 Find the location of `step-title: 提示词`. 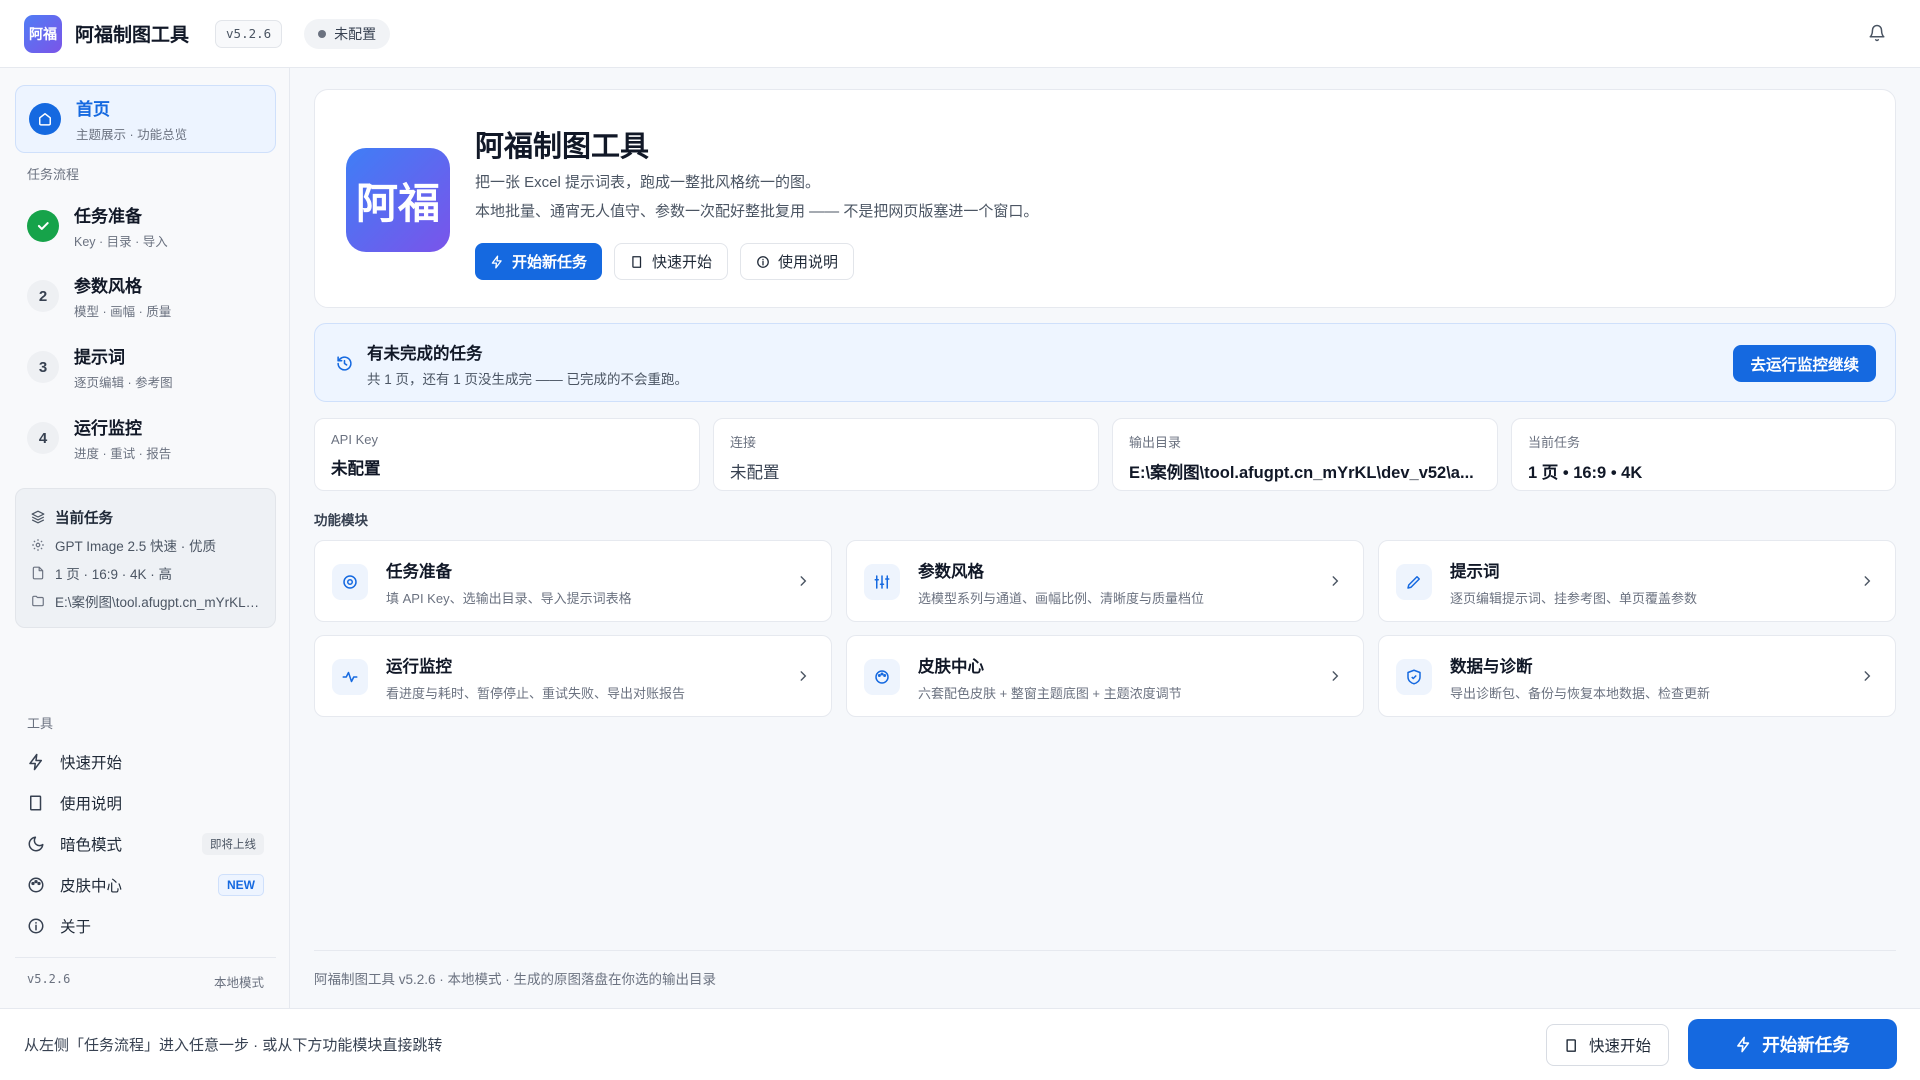

step-title: 提示词 is located at coordinates (99, 357).